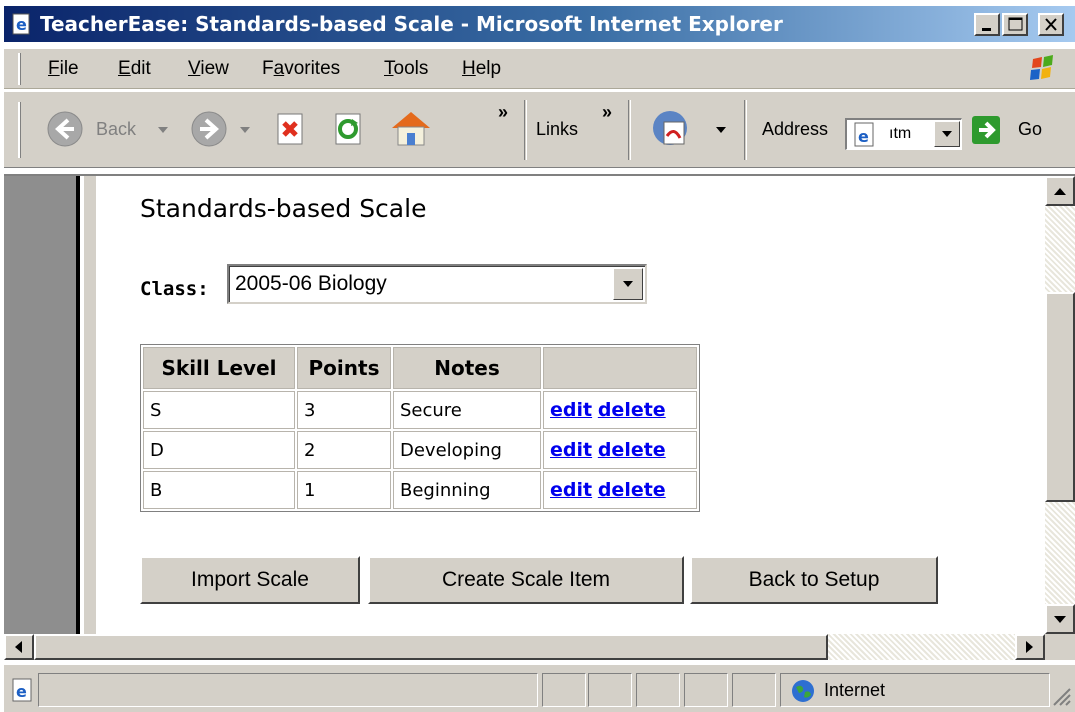 The image size is (1075, 712). What do you see at coordinates (349, 132) in the screenshot?
I see `refresh-icon` at bounding box center [349, 132].